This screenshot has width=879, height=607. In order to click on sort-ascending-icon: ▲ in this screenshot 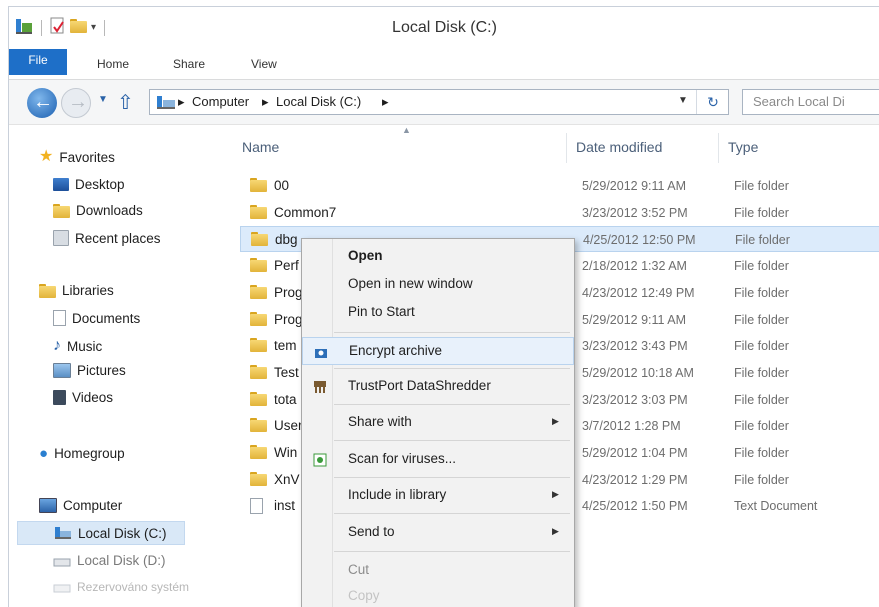, I will do `click(406, 130)`.